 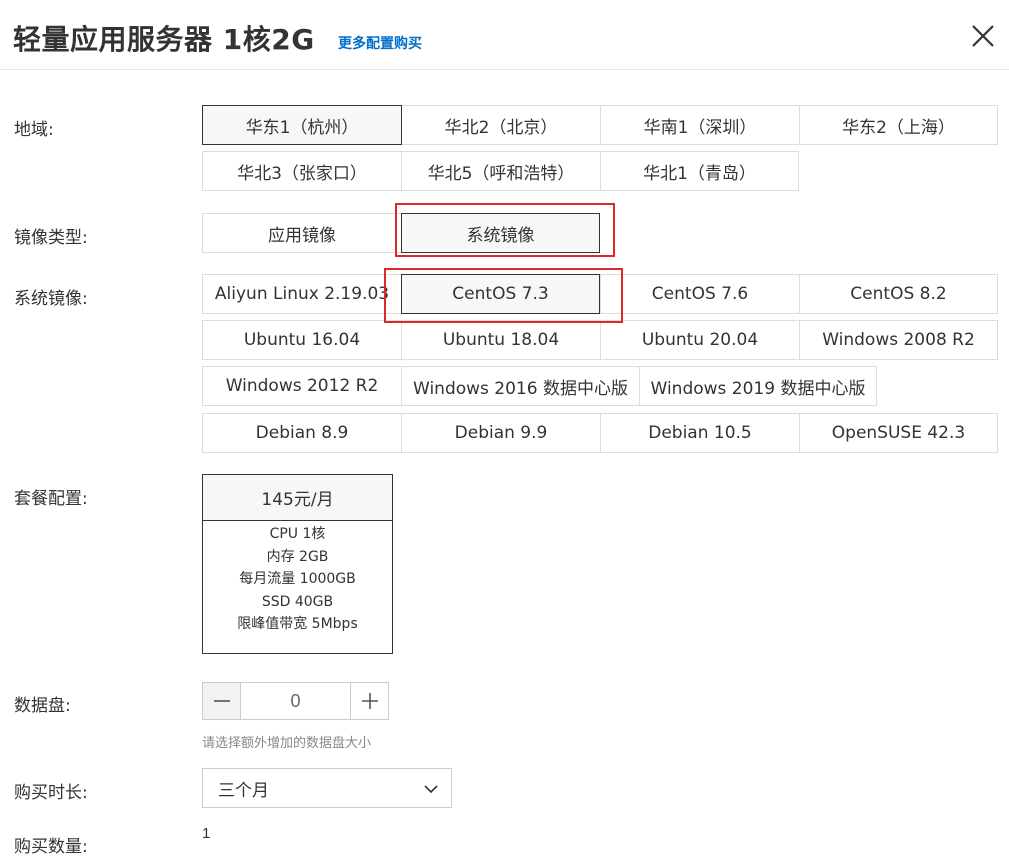 What do you see at coordinates (501, 433) in the screenshot?
I see `image-option-debian-99: Debian 9.9` at bounding box center [501, 433].